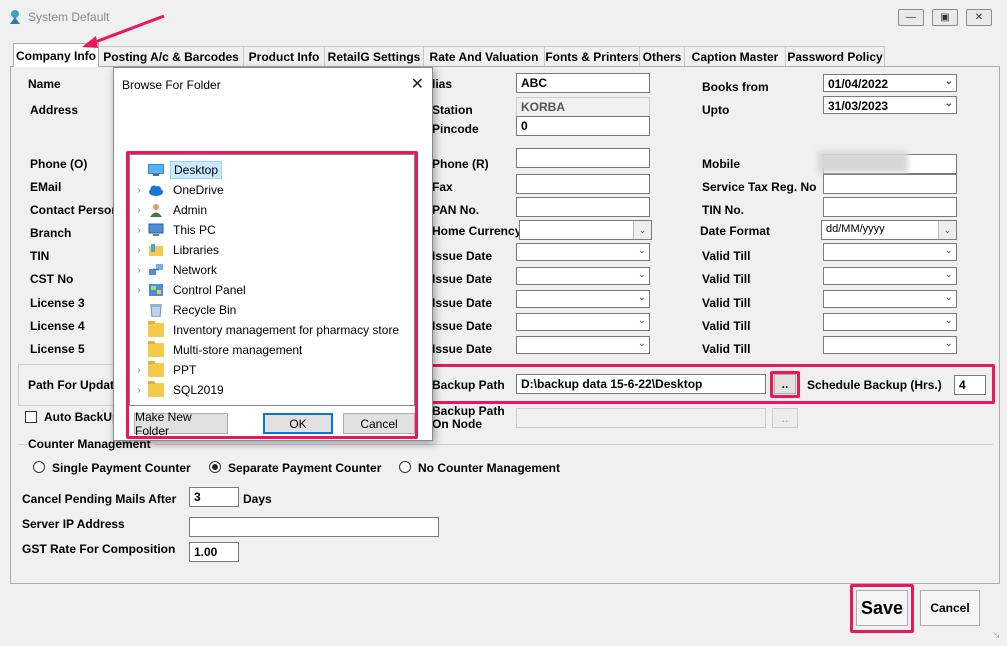 The image size is (1007, 646). What do you see at coordinates (270, 270) in the screenshot?
I see `tree-item-network: › Network` at bounding box center [270, 270].